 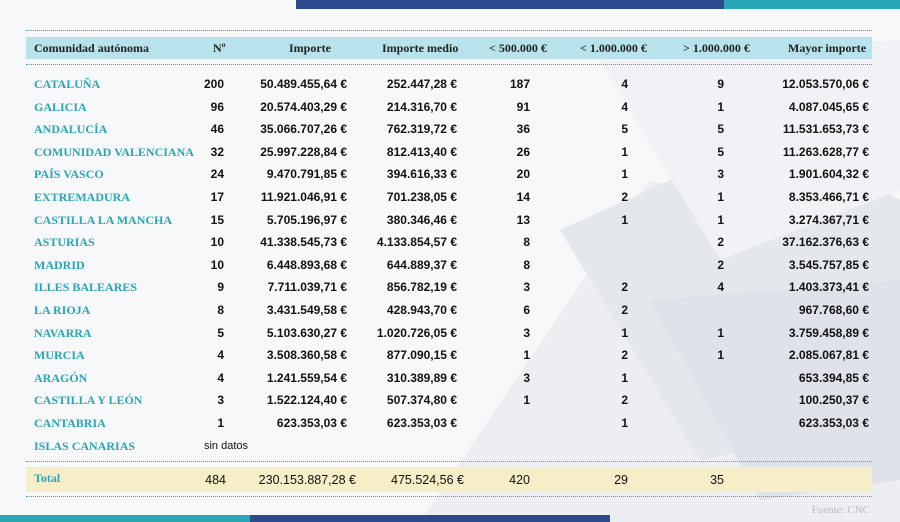 I want to click on cell-lt500: 187, so click(x=519, y=84).